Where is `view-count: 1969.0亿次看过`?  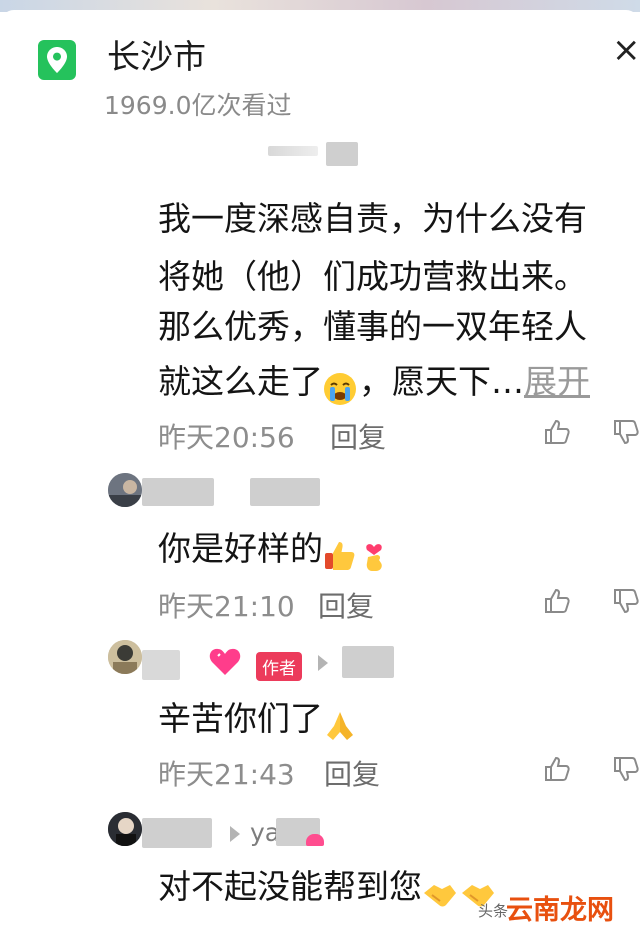 view-count: 1969.0亿次看过 is located at coordinates (198, 105).